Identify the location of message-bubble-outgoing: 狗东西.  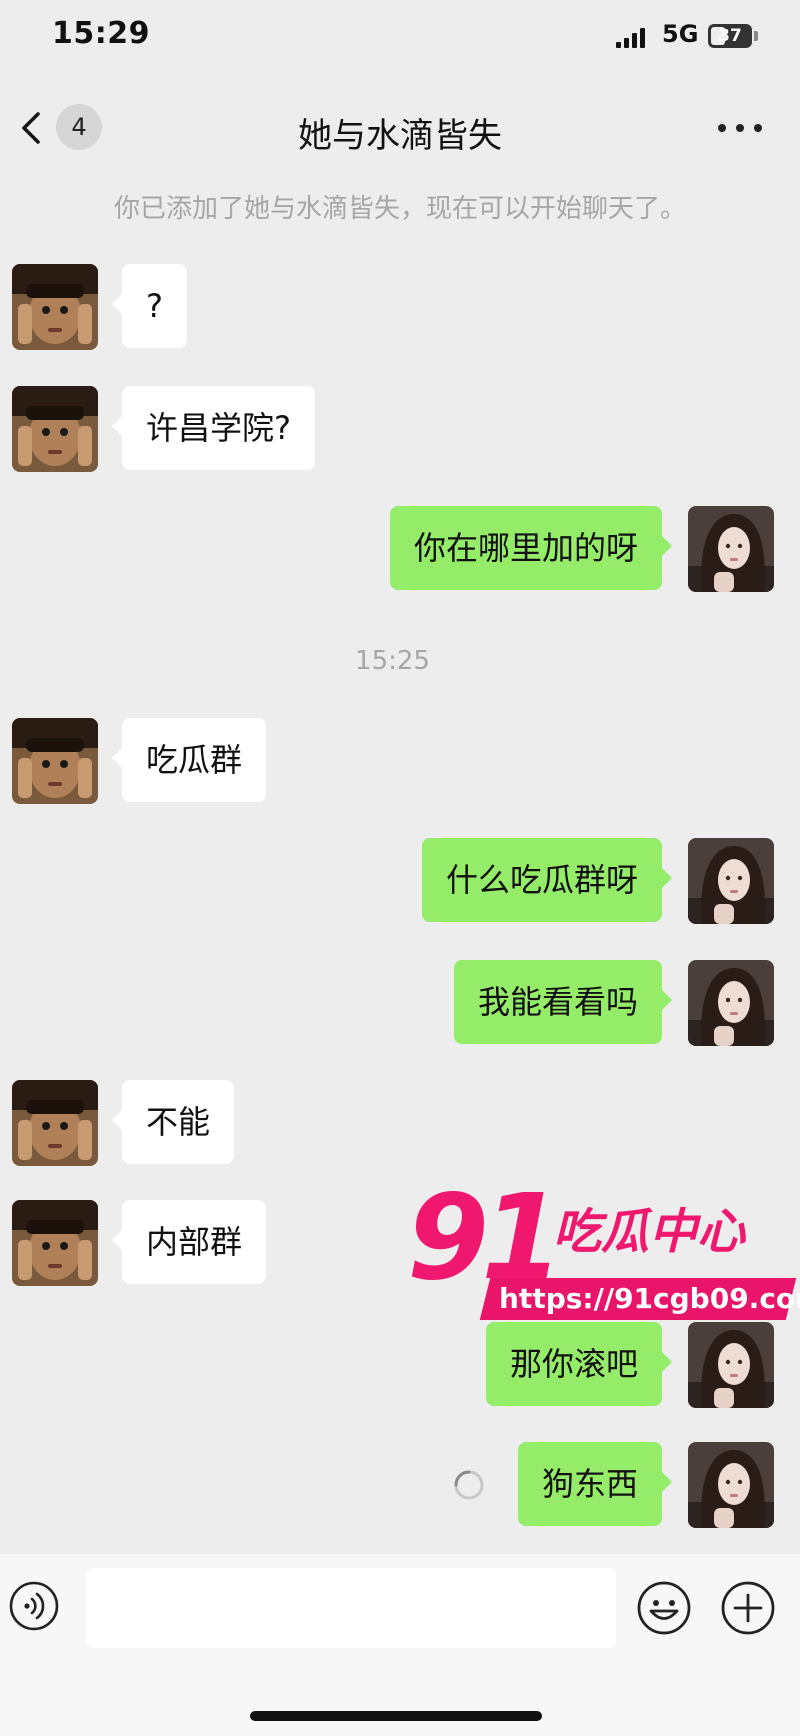
(595, 1484).